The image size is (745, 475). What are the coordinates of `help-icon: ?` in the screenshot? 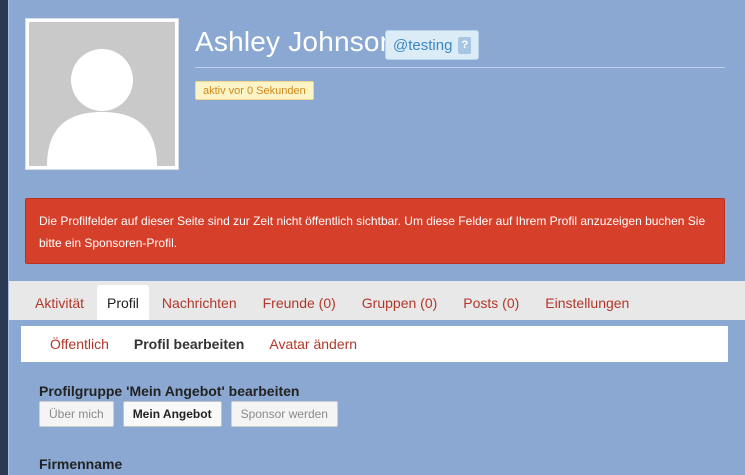 It's located at (465, 45).